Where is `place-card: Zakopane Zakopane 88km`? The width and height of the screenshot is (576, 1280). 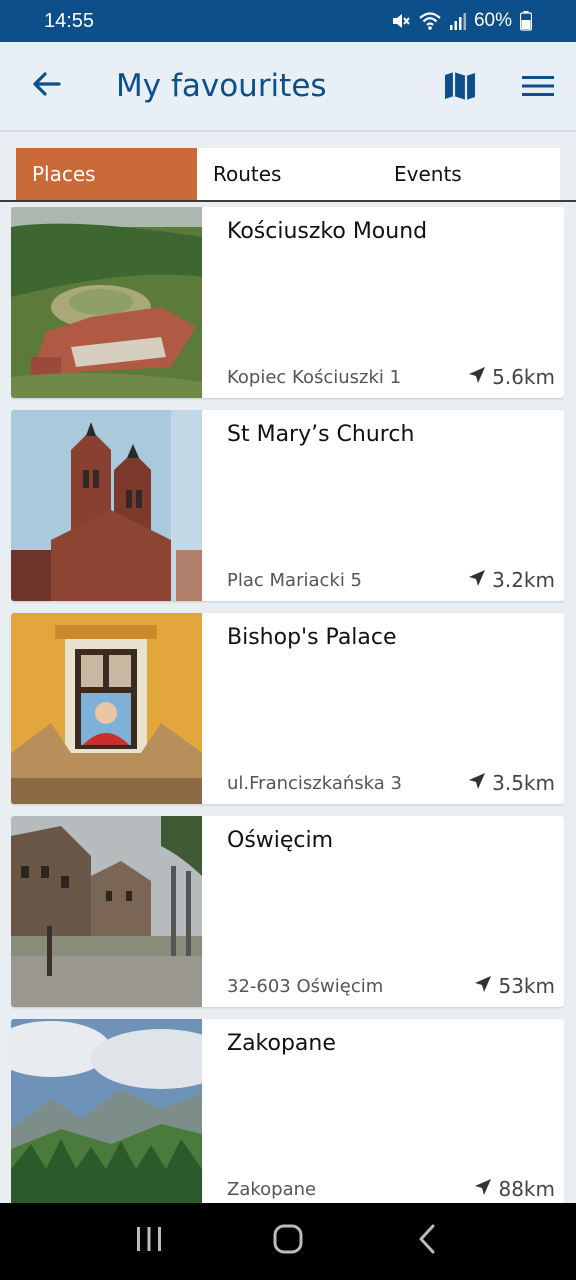 place-card: Zakopane Zakopane 88km is located at coordinates (287, 1111).